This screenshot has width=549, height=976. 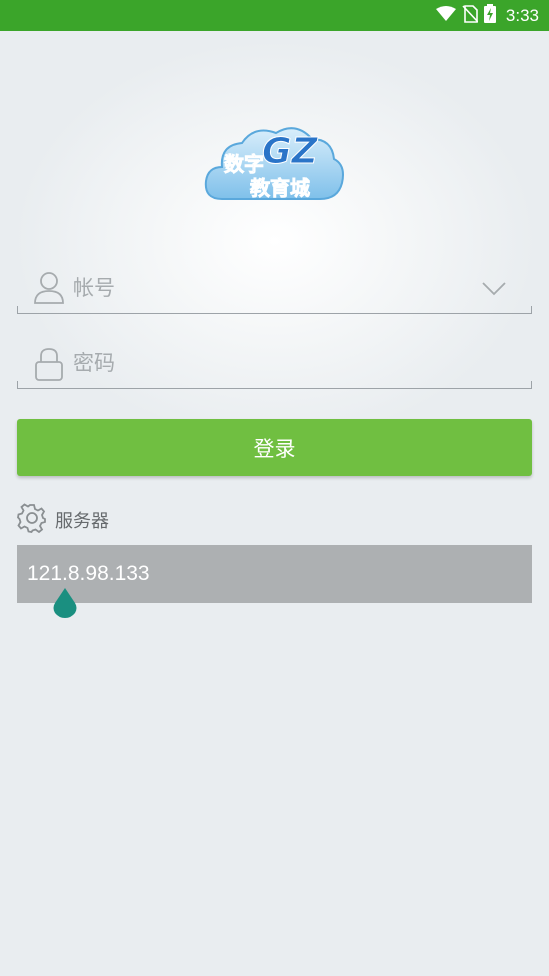 I want to click on no-sim-icon, so click(x=470, y=15).